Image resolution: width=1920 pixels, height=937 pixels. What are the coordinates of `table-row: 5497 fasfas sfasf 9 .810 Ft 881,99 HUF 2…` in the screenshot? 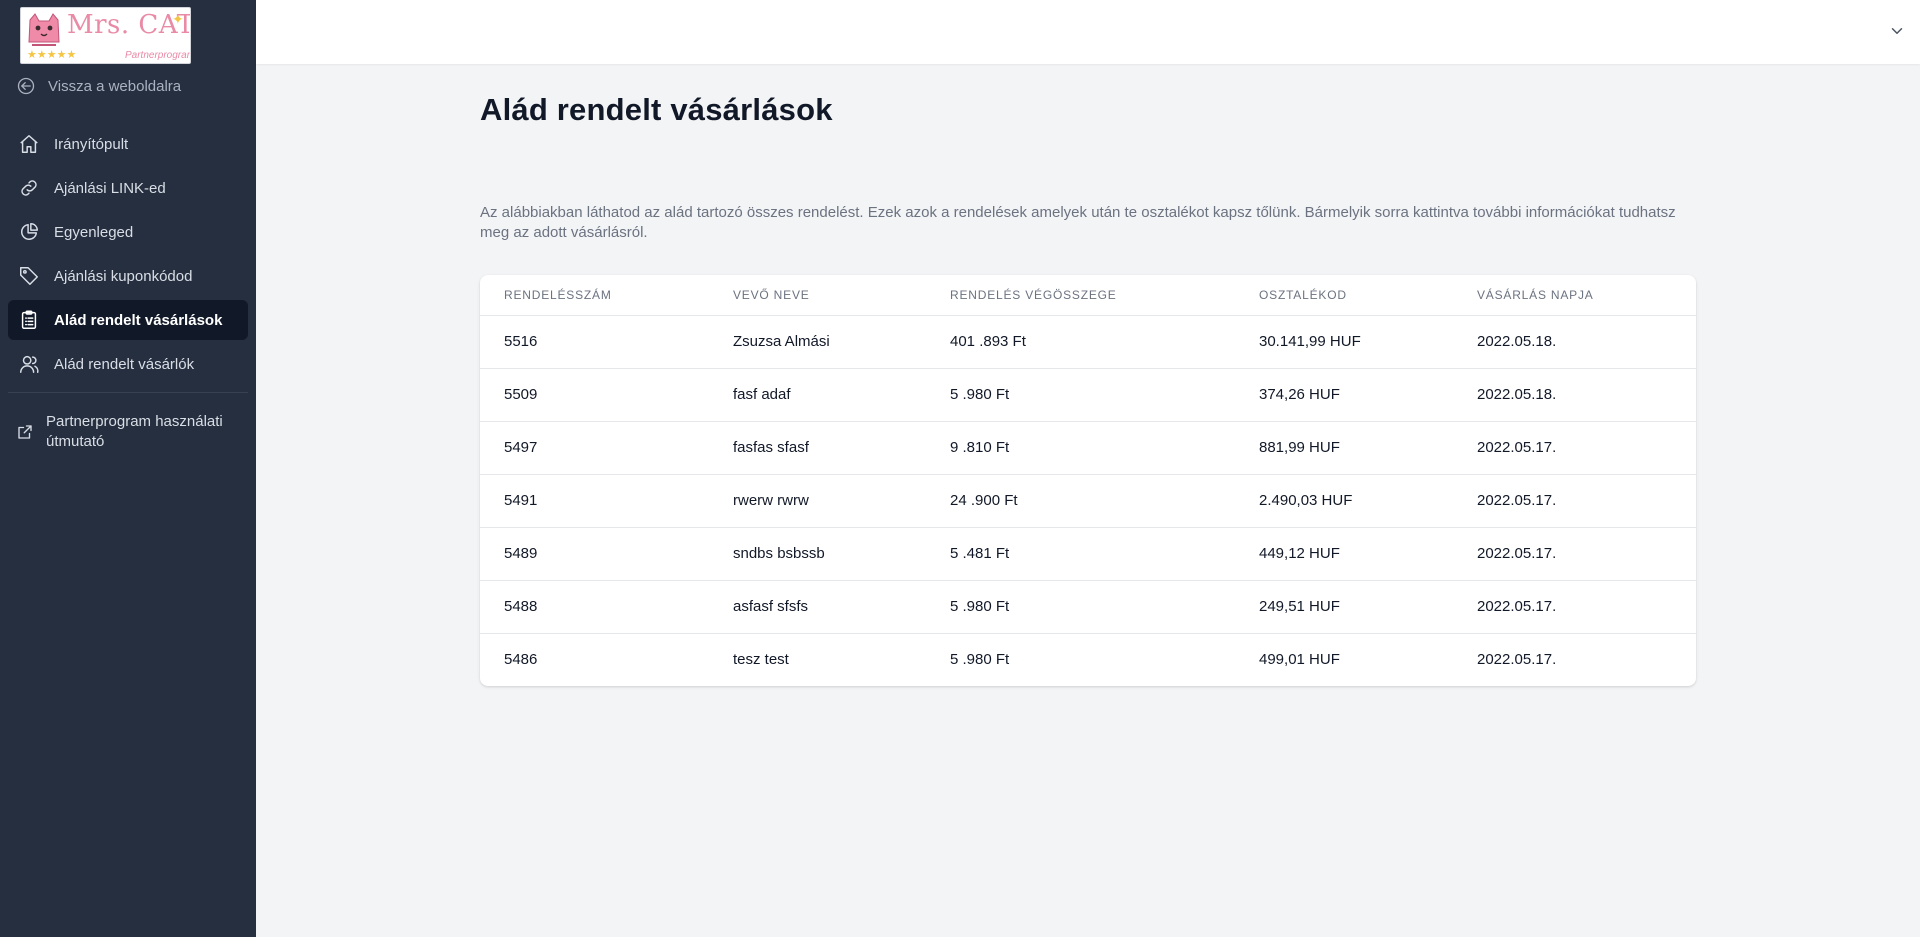 It's located at (1088, 448).